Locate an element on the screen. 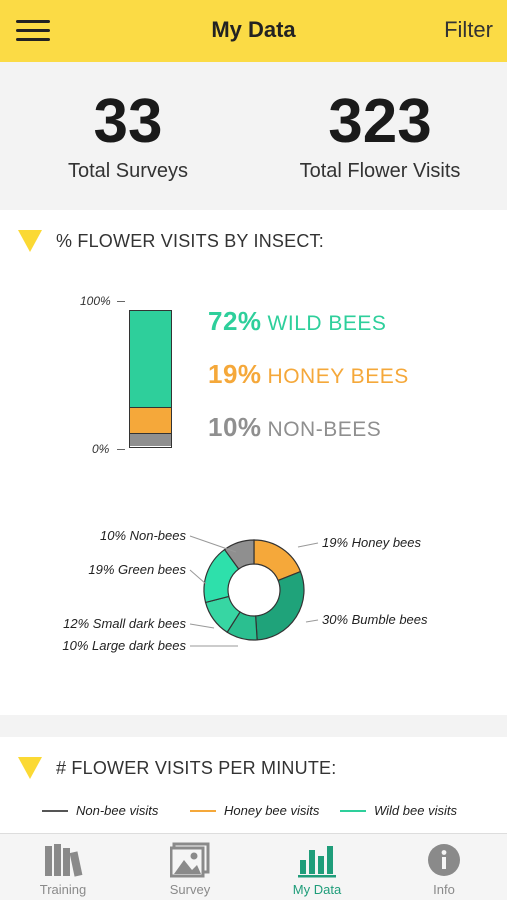  donut-label: 19% Honey bees is located at coordinates (372, 542).